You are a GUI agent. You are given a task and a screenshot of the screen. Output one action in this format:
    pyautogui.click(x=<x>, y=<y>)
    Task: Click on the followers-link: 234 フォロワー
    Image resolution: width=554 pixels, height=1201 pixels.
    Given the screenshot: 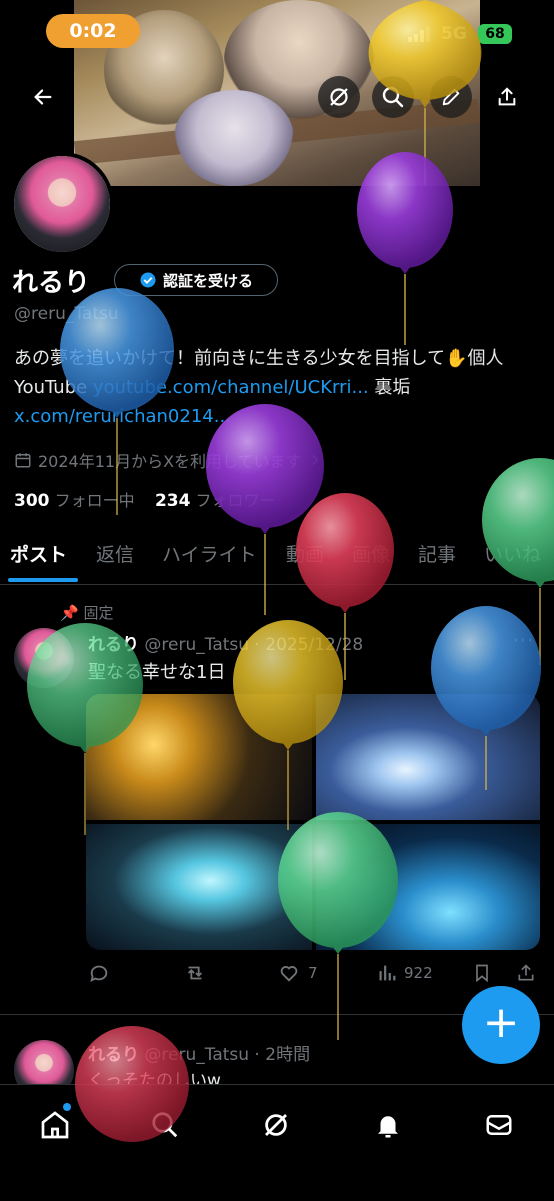 What is the action you would take?
    pyautogui.click(x=215, y=501)
    